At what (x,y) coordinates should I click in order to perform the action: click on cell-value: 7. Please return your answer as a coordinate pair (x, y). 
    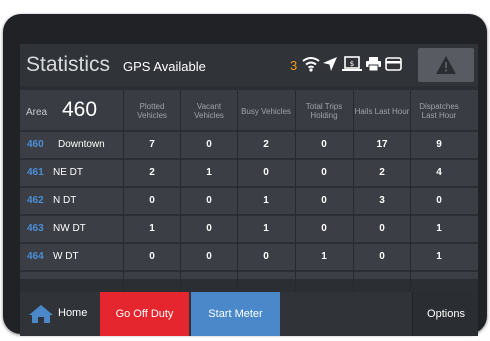
    Looking at the image, I should click on (152, 144).